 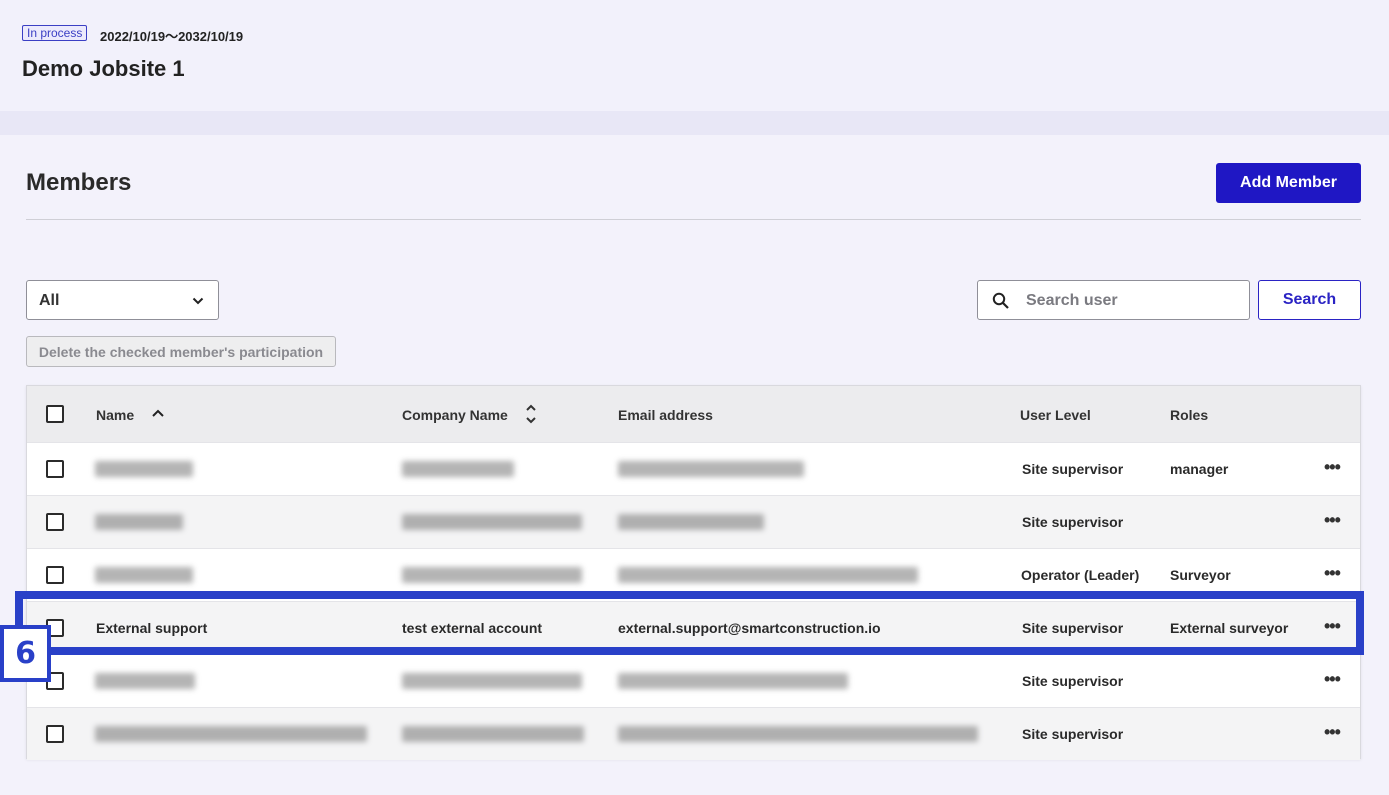 What do you see at coordinates (49, 300) in the screenshot?
I see `filter-selected-value: All` at bounding box center [49, 300].